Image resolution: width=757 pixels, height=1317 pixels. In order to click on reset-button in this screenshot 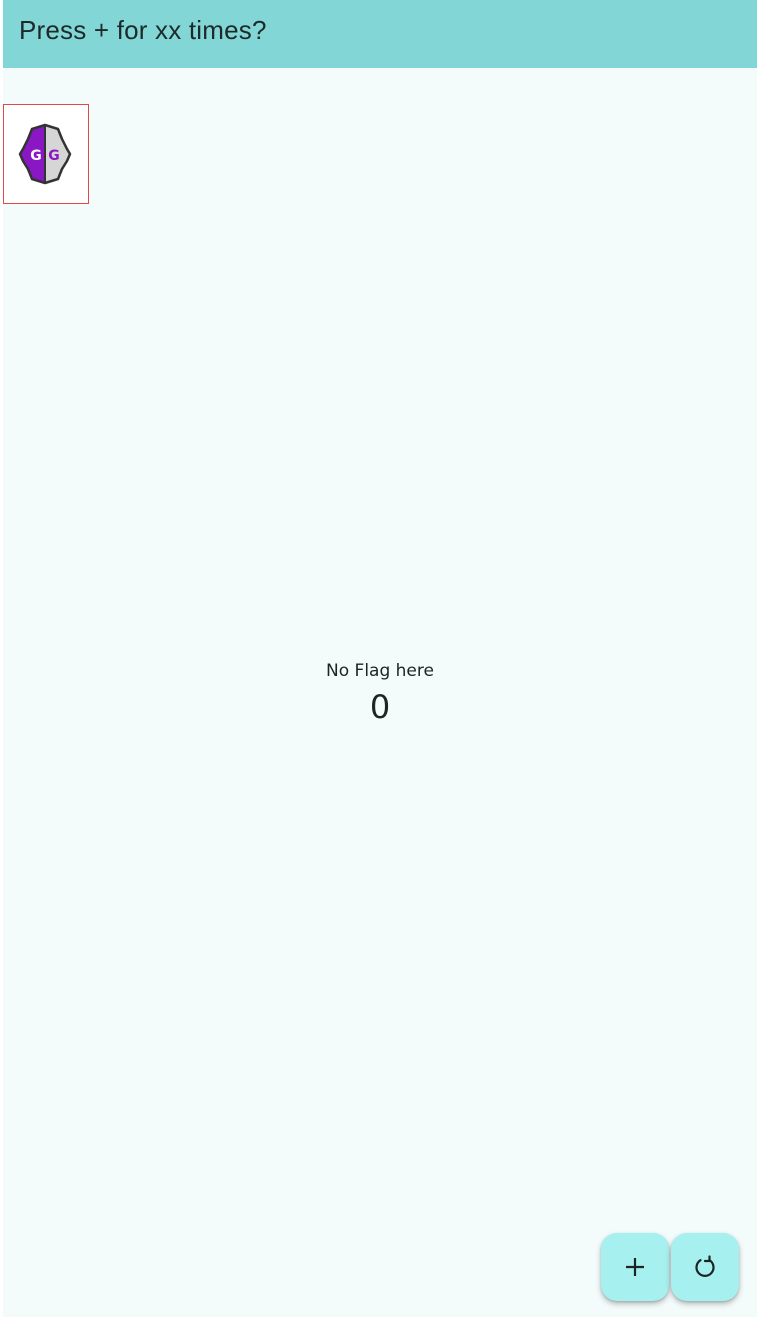, I will do `click(705, 1267)`.